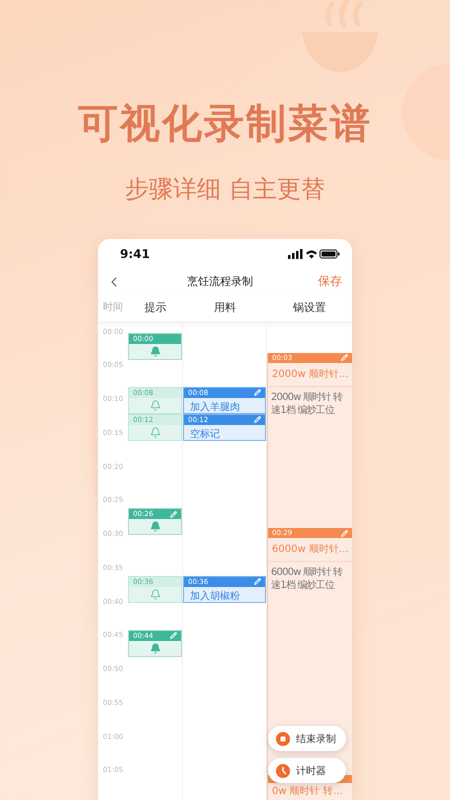  Describe the element at coordinates (307, 404) in the screenshot. I see `pot-setting-detail: 2000w 顺时针 转速1档 编炒工位` at that location.